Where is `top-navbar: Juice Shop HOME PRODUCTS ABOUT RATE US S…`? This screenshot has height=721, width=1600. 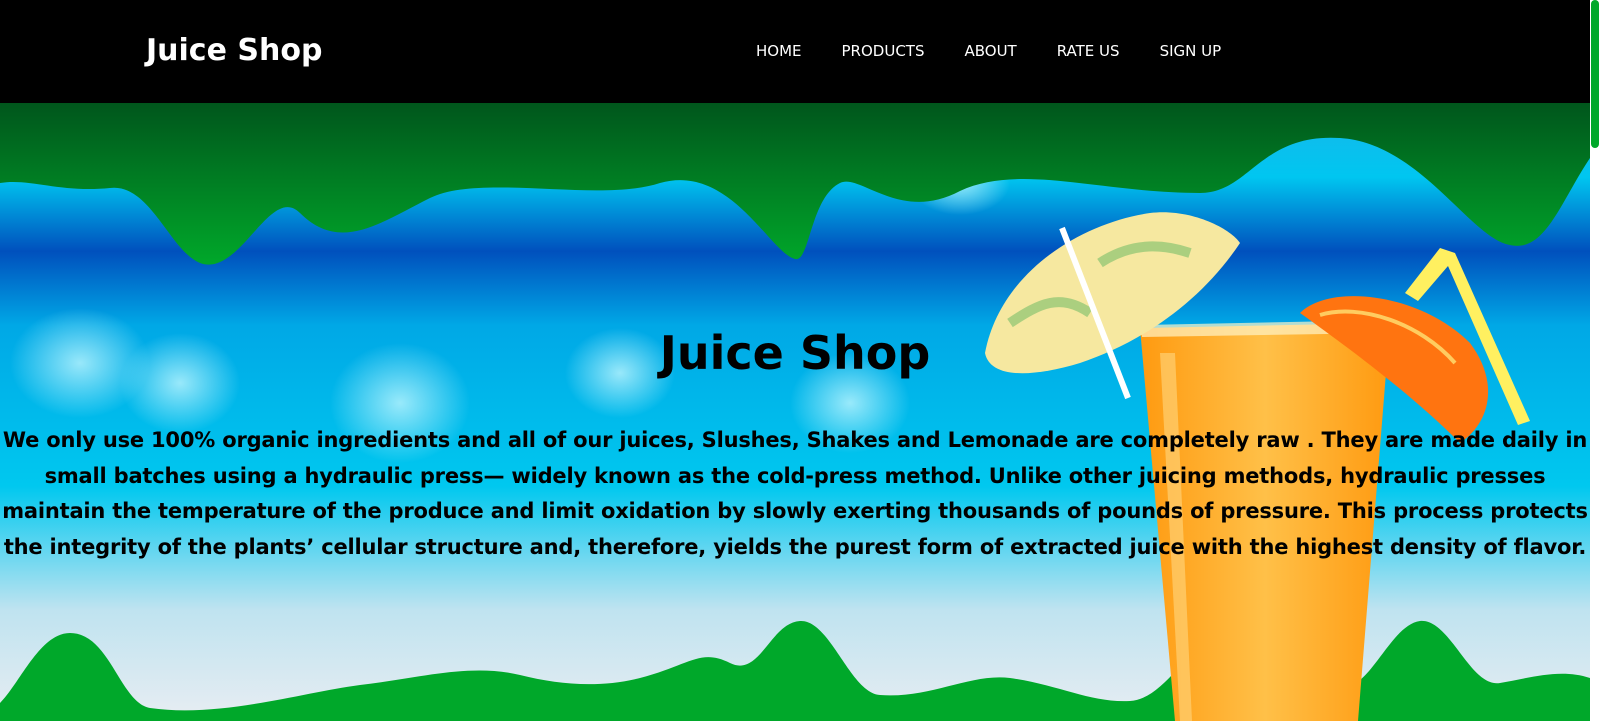
top-navbar: Juice Shop HOME PRODUCTS ABOUT RATE US S… is located at coordinates (795, 51).